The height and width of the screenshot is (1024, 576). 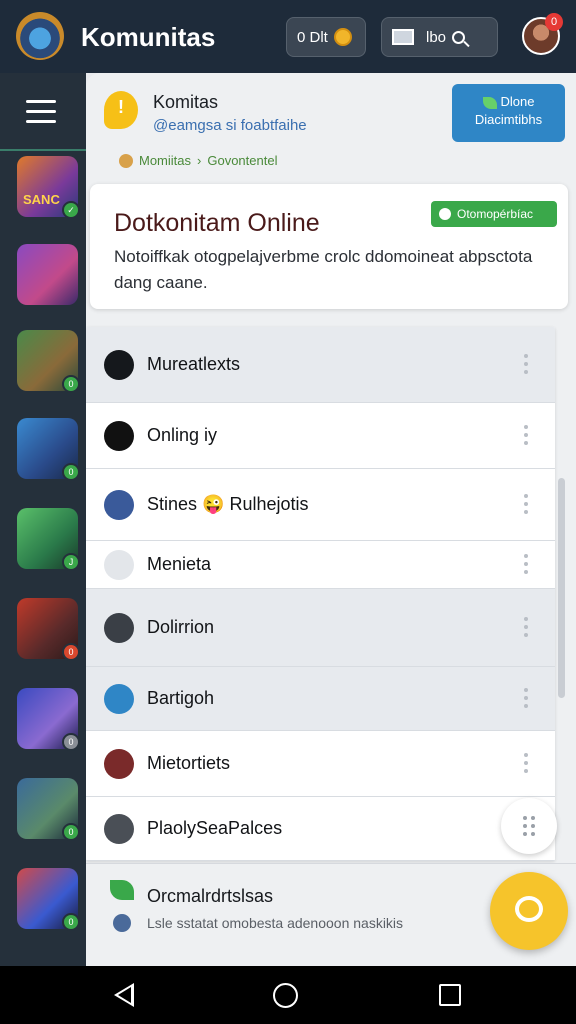 I want to click on list-item: Onling iy, so click(x=320, y=436).